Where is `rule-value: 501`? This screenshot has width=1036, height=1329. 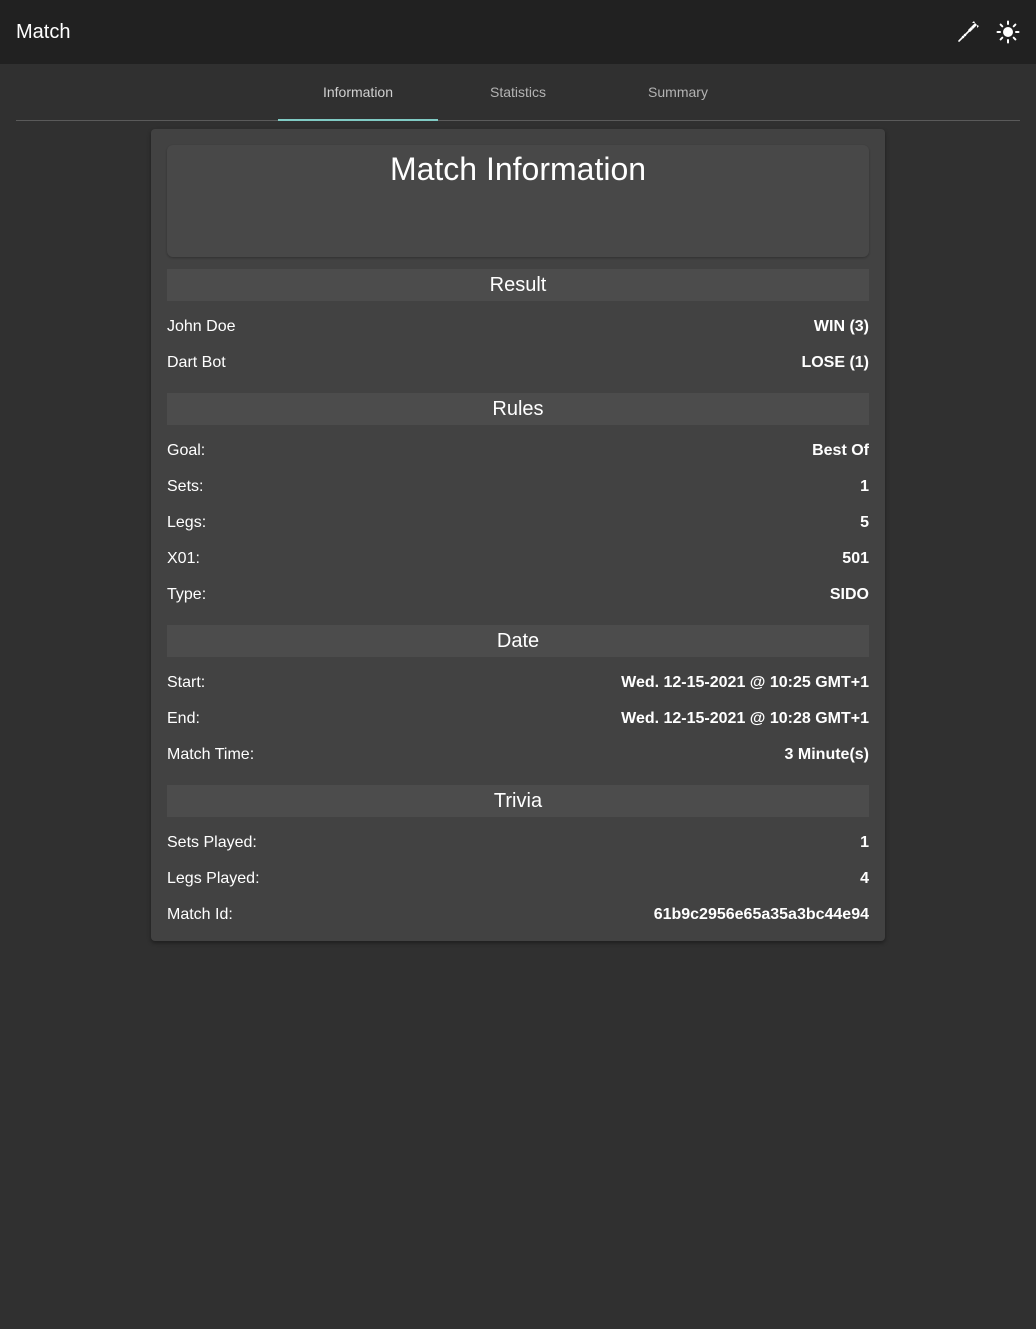 rule-value: 501 is located at coordinates (855, 558).